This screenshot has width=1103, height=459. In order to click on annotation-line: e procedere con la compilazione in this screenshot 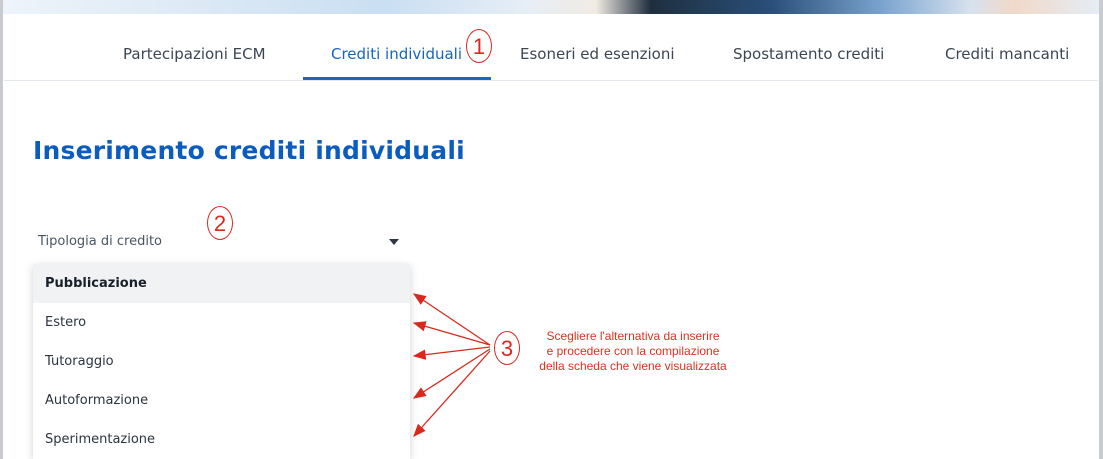, I will do `click(633, 351)`.